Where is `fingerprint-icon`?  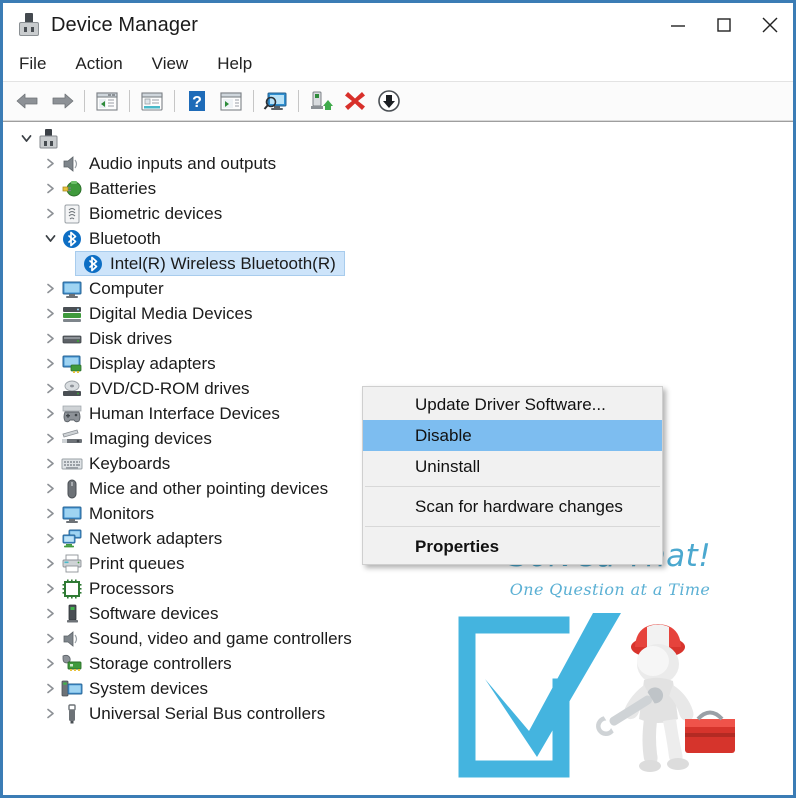 fingerprint-icon is located at coordinates (72, 214).